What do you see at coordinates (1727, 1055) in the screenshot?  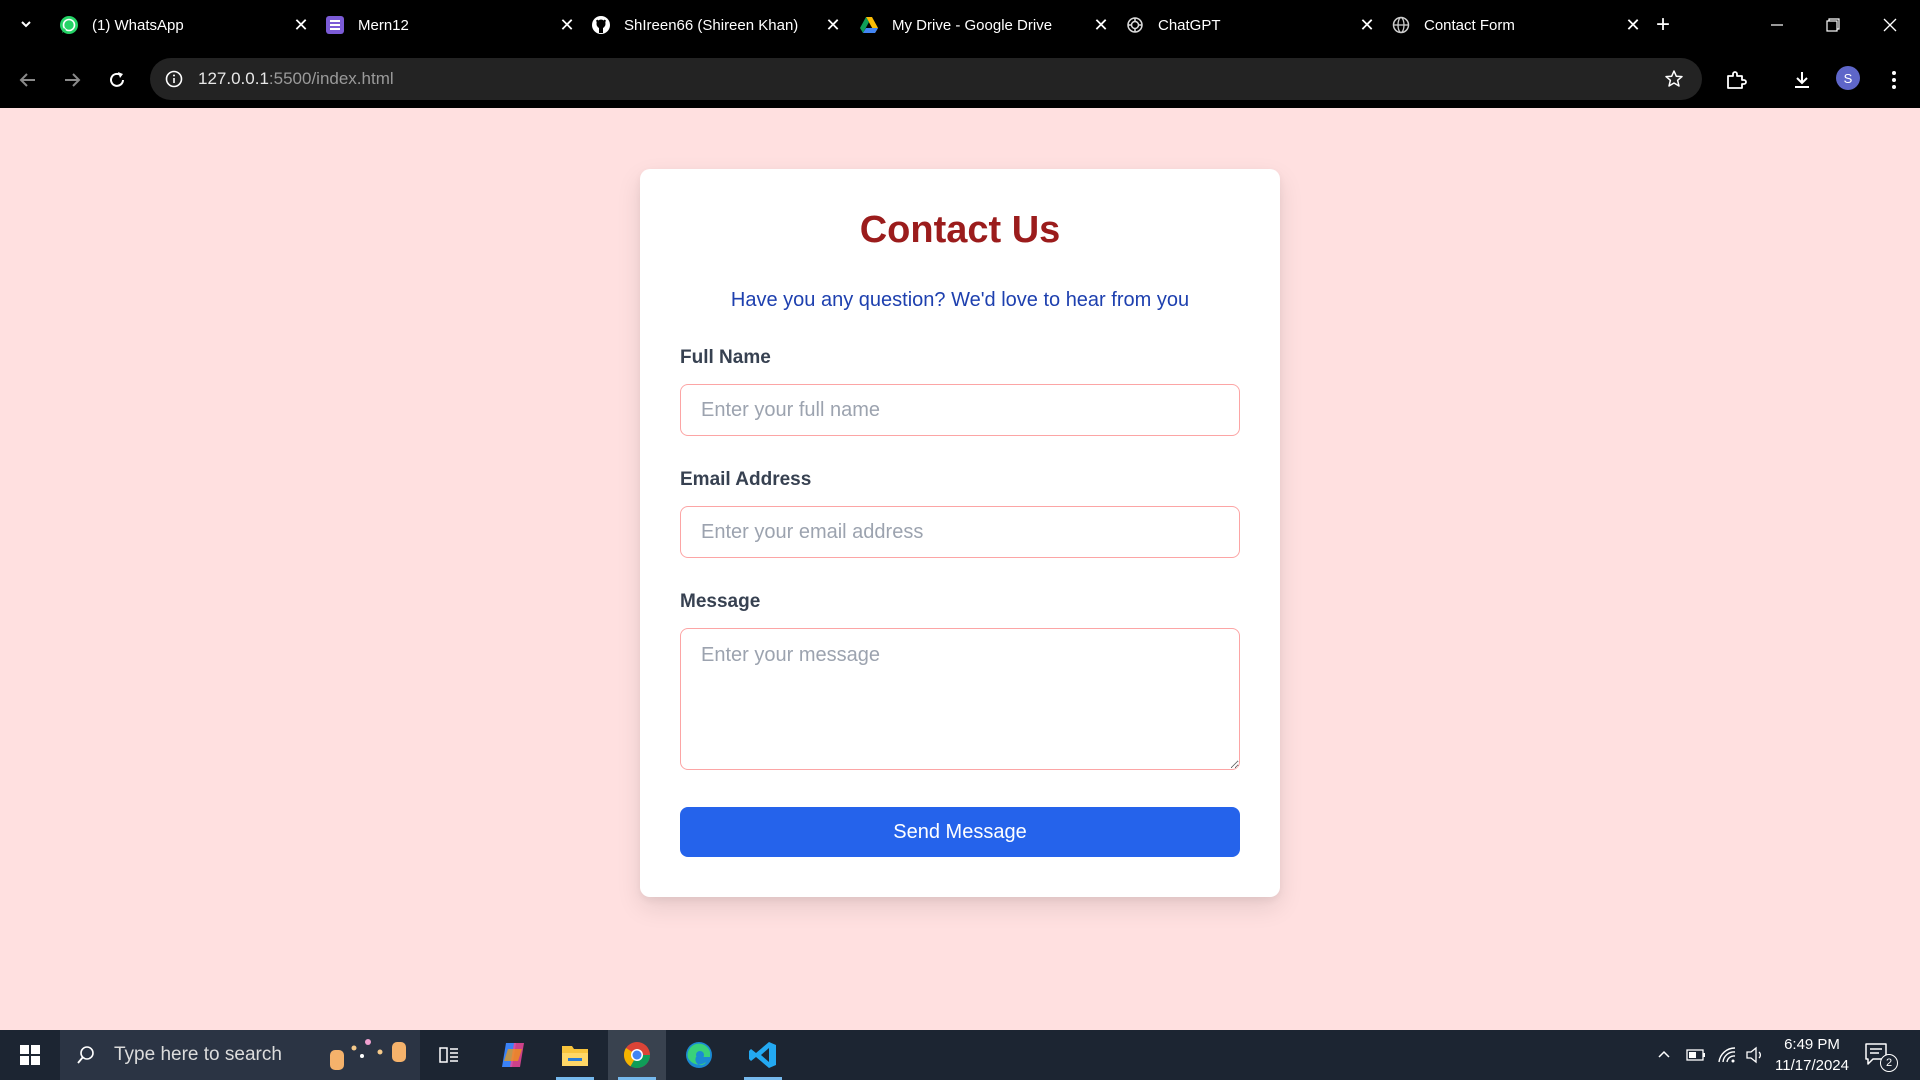 I see `wifi-icon` at bounding box center [1727, 1055].